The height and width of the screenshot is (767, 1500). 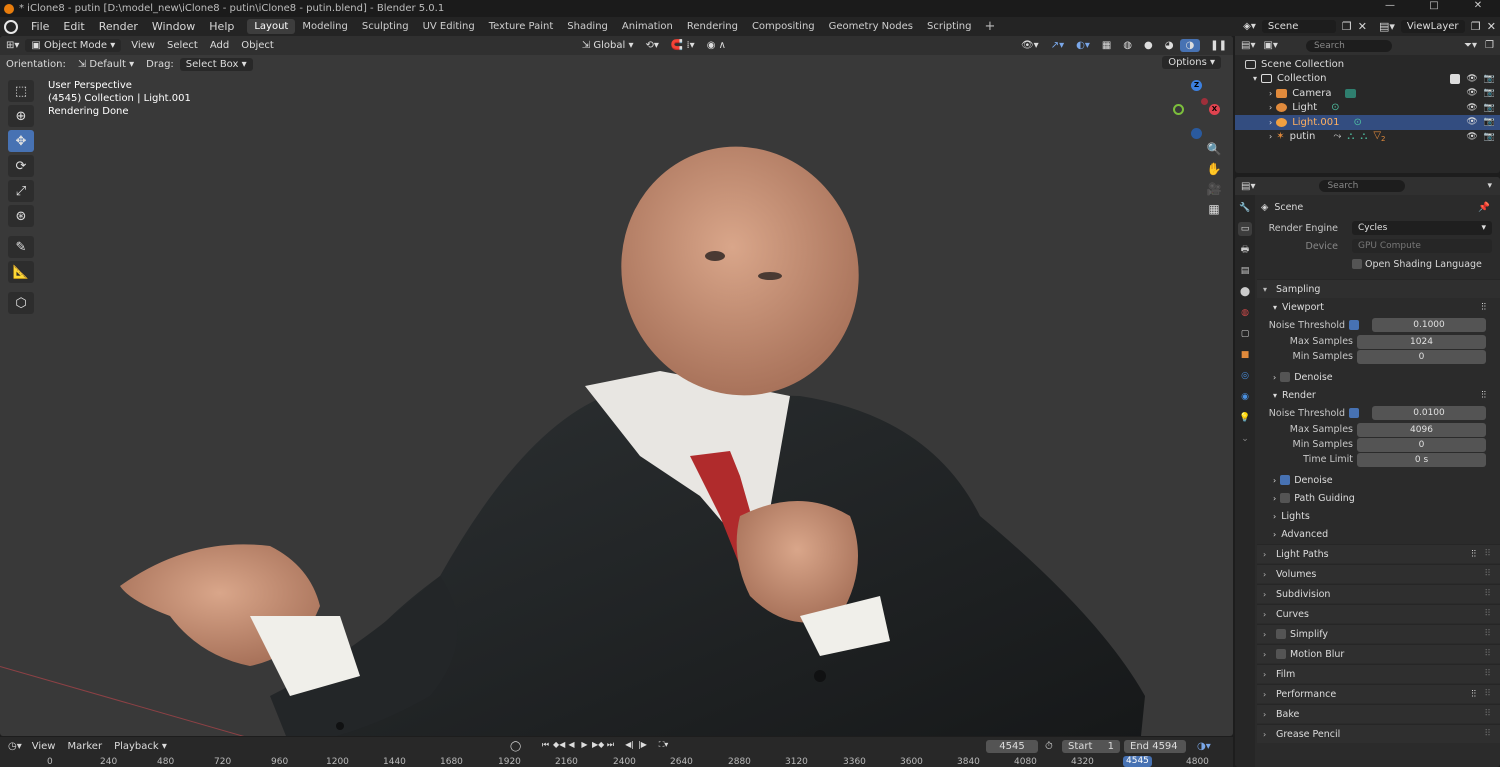 What do you see at coordinates (1421, 356) in the screenshot?
I see `viewport-min-samples-field: 0` at bounding box center [1421, 356].